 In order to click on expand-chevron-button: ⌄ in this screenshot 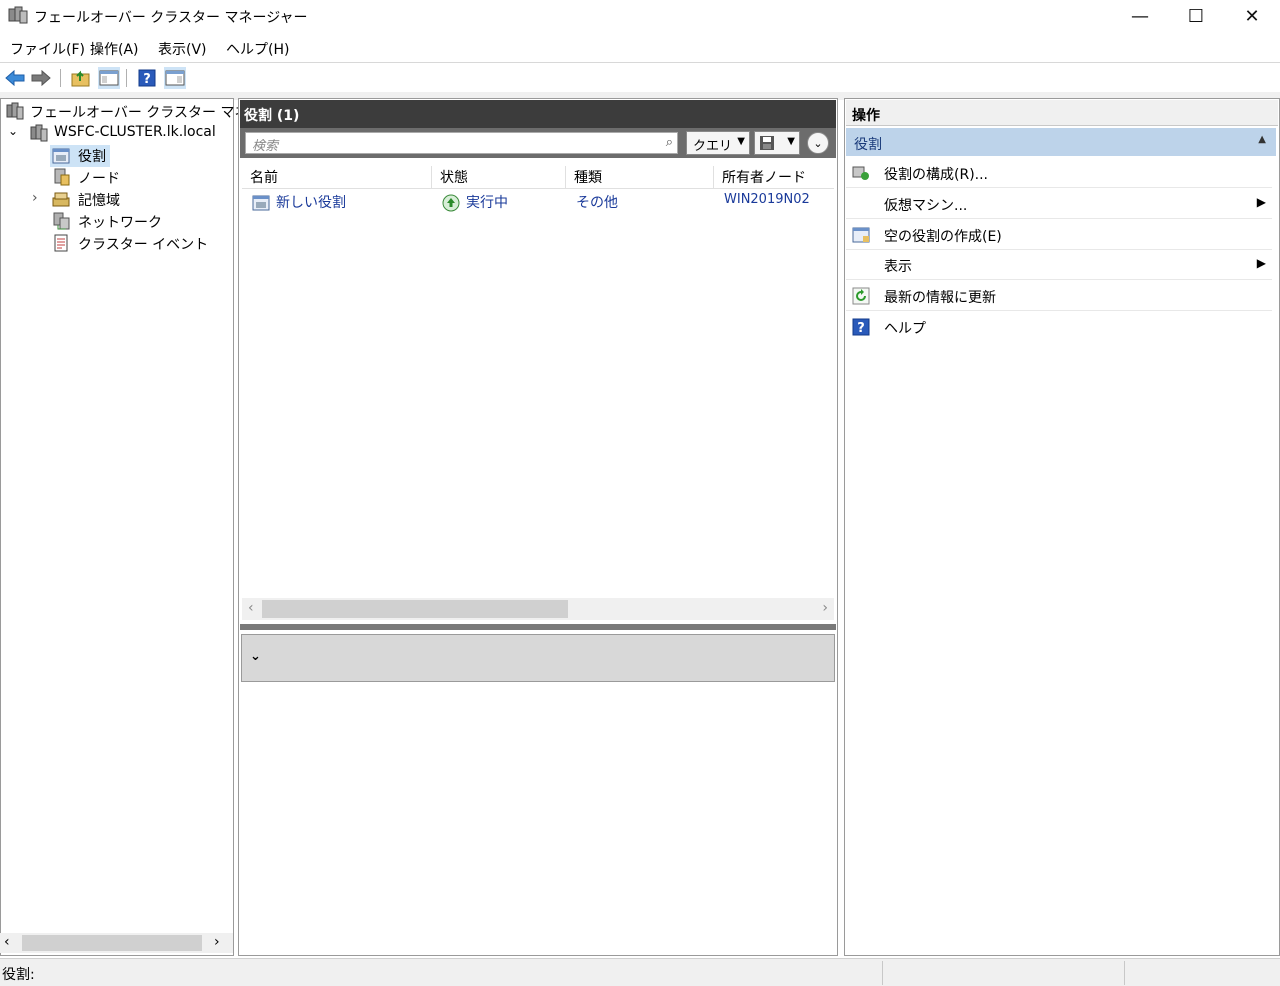, I will do `click(818, 143)`.